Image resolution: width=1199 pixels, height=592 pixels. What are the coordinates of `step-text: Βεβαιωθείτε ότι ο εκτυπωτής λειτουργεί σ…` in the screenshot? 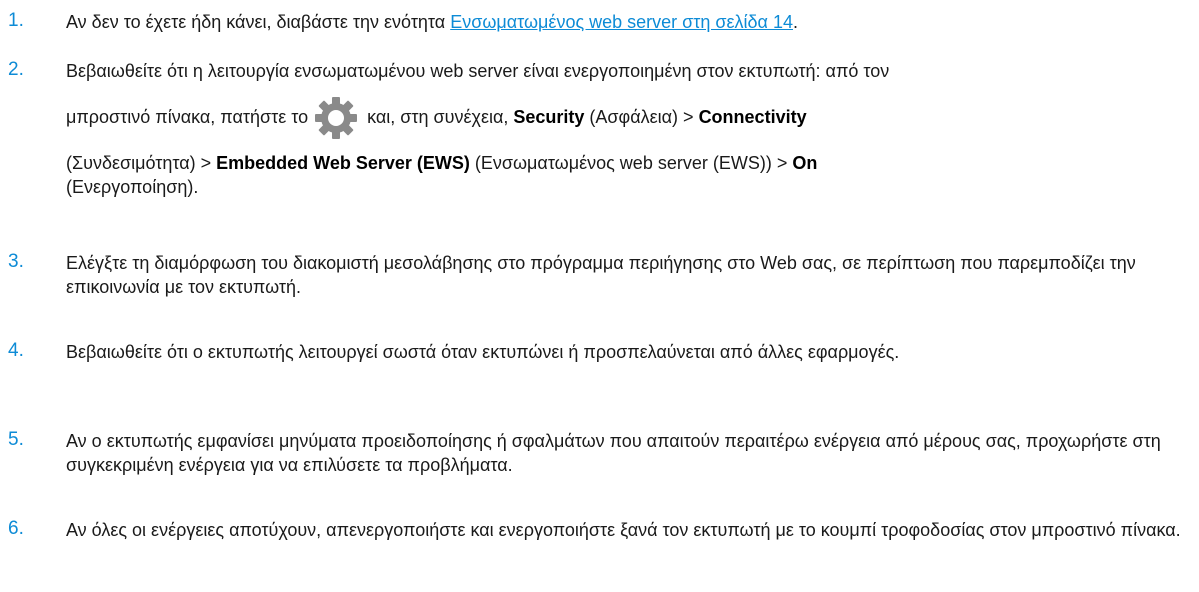 It's located at (483, 352).